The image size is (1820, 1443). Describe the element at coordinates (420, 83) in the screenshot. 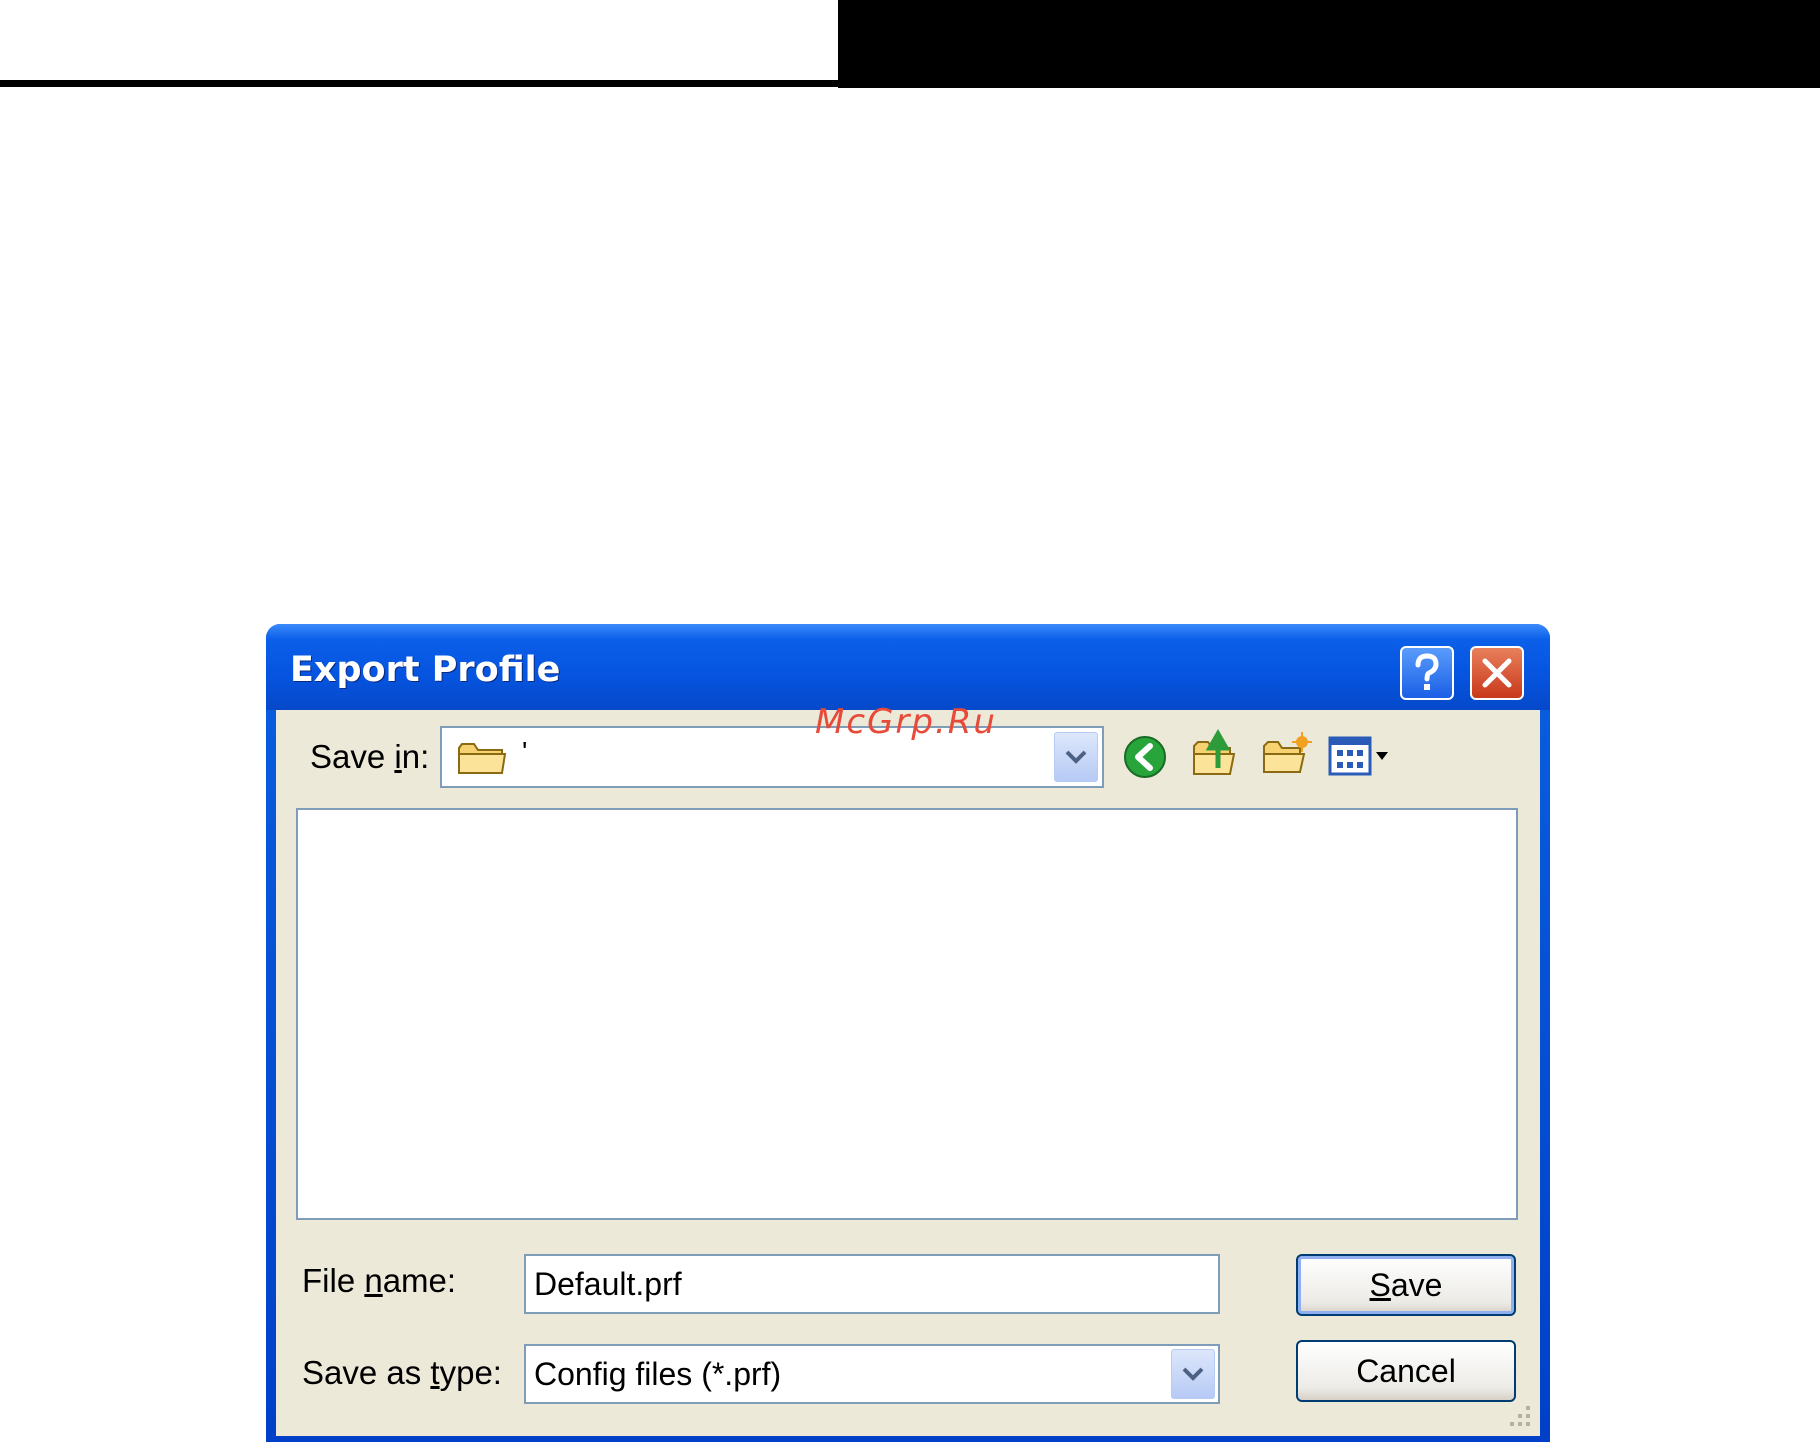

I see `page-header-rule` at that location.